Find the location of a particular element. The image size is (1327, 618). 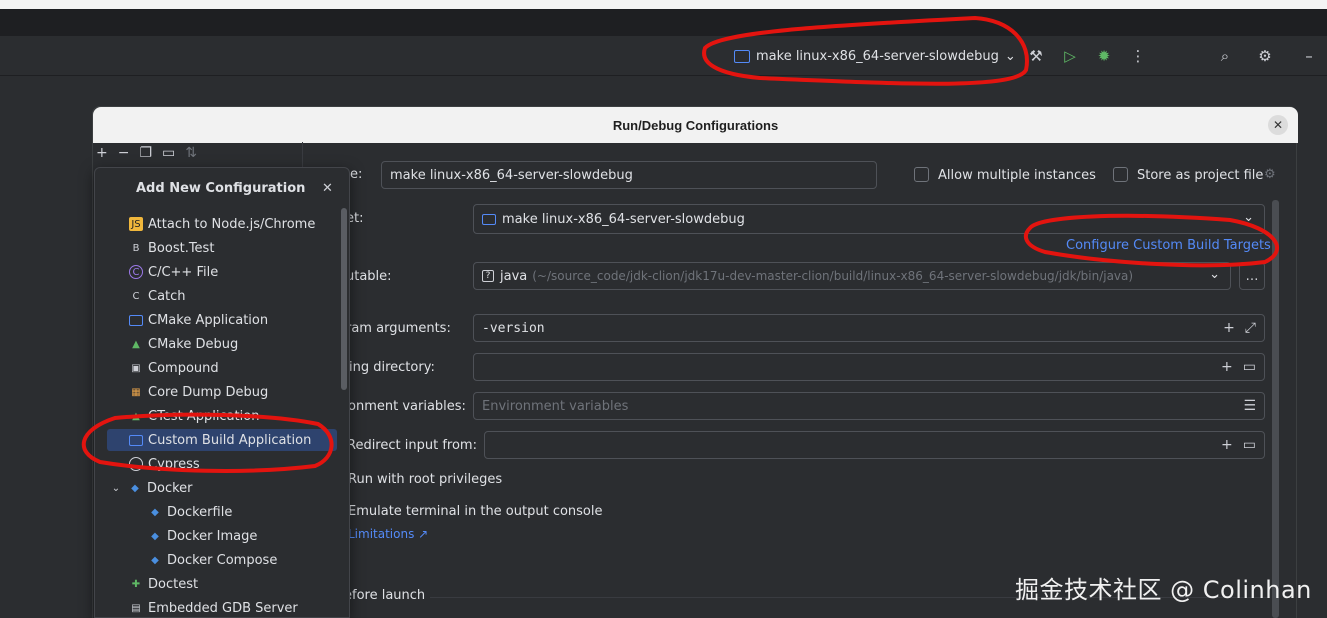

debug-bug-icon: ✹ is located at coordinates (1104, 56).